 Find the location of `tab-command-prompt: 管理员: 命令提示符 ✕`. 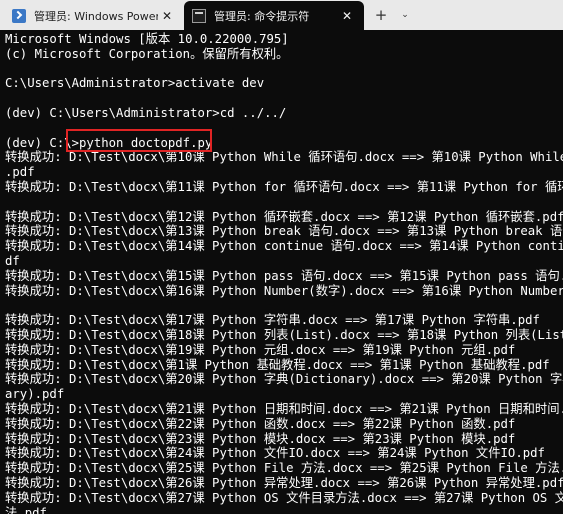

tab-command-prompt: 管理员: 命令提示符 ✕ is located at coordinates (274, 15).